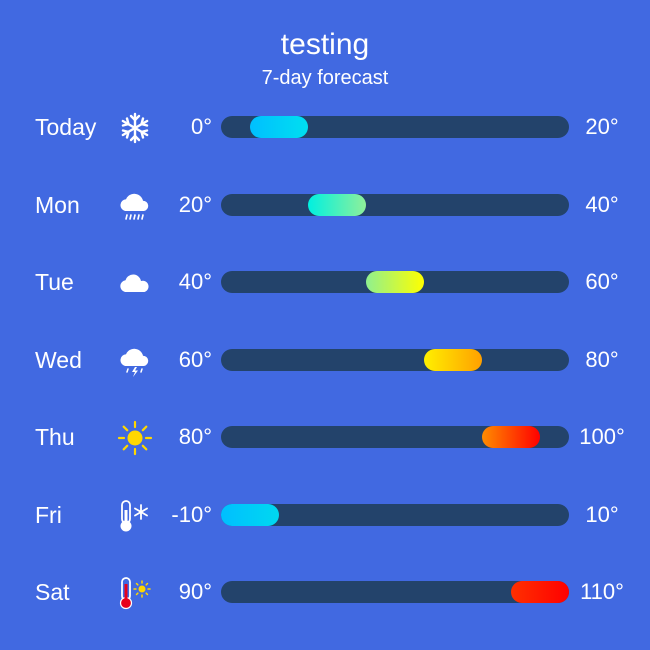 This screenshot has height=650, width=650. What do you see at coordinates (201, 126) in the screenshot?
I see `low-temp: 0°` at bounding box center [201, 126].